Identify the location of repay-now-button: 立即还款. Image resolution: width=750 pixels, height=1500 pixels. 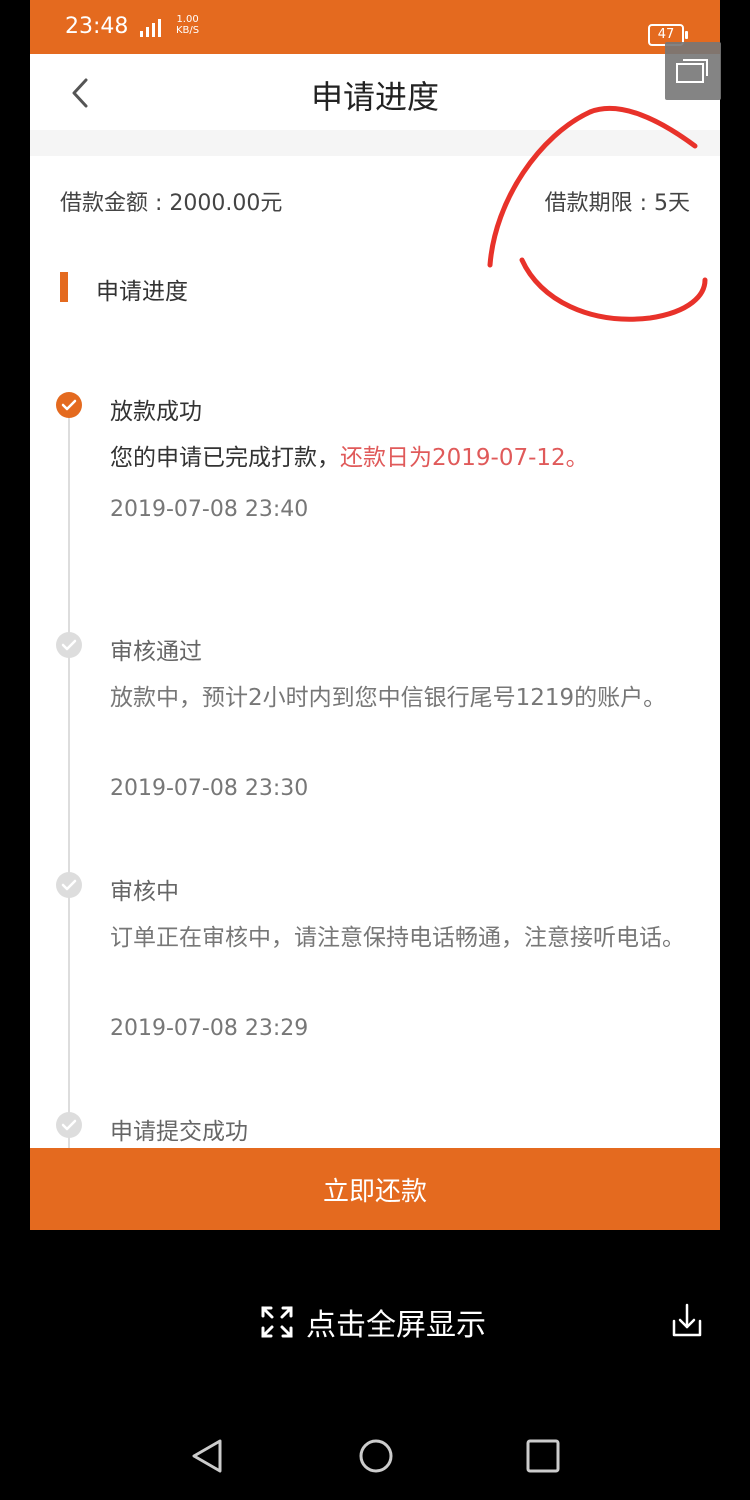
(375, 1189).